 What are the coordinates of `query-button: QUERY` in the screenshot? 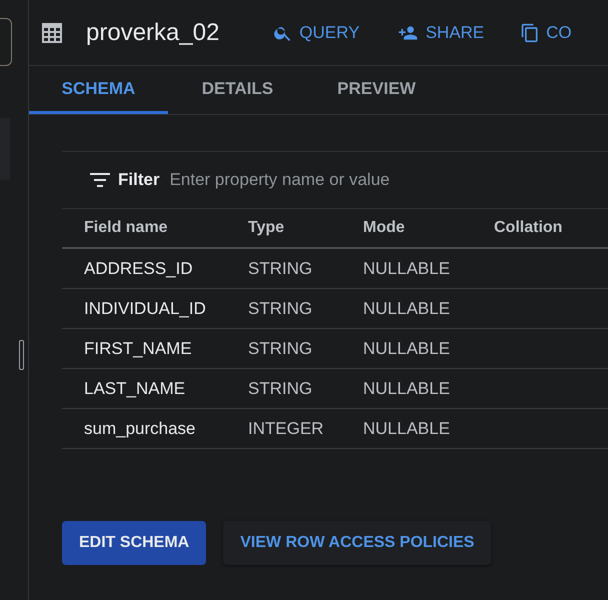 It's located at (316, 32).